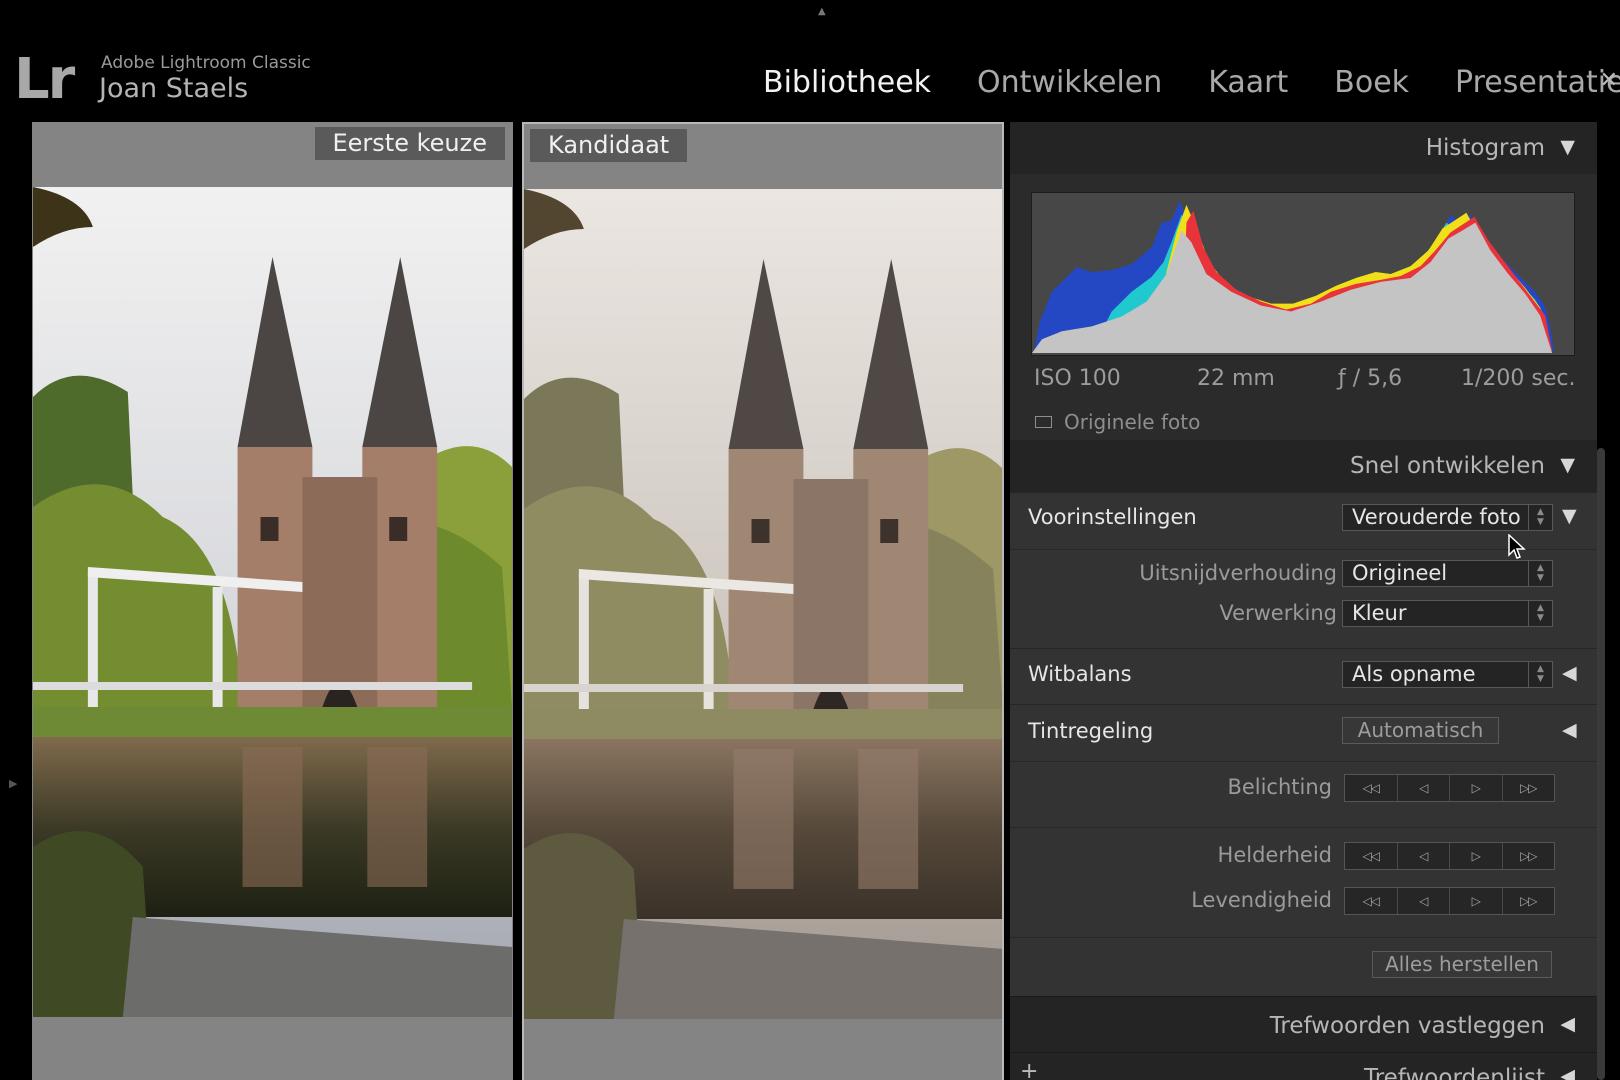 This screenshot has width=1620, height=1080. Describe the element at coordinates (1303, 466) in the screenshot. I see `quick-develop-header: Snel ontwikkelen ▼` at that location.